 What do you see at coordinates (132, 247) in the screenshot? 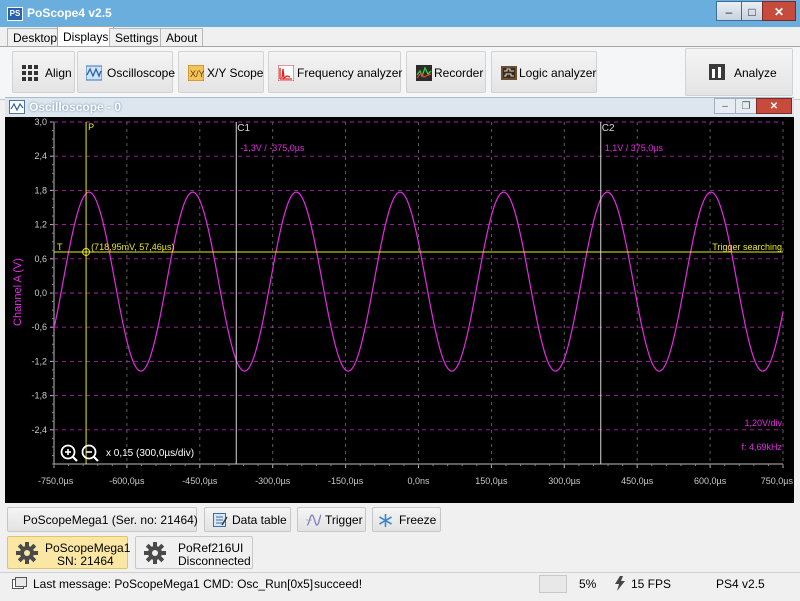
I see `trigger-point-readout: (718,95mV, 57,46µs)` at bounding box center [132, 247].